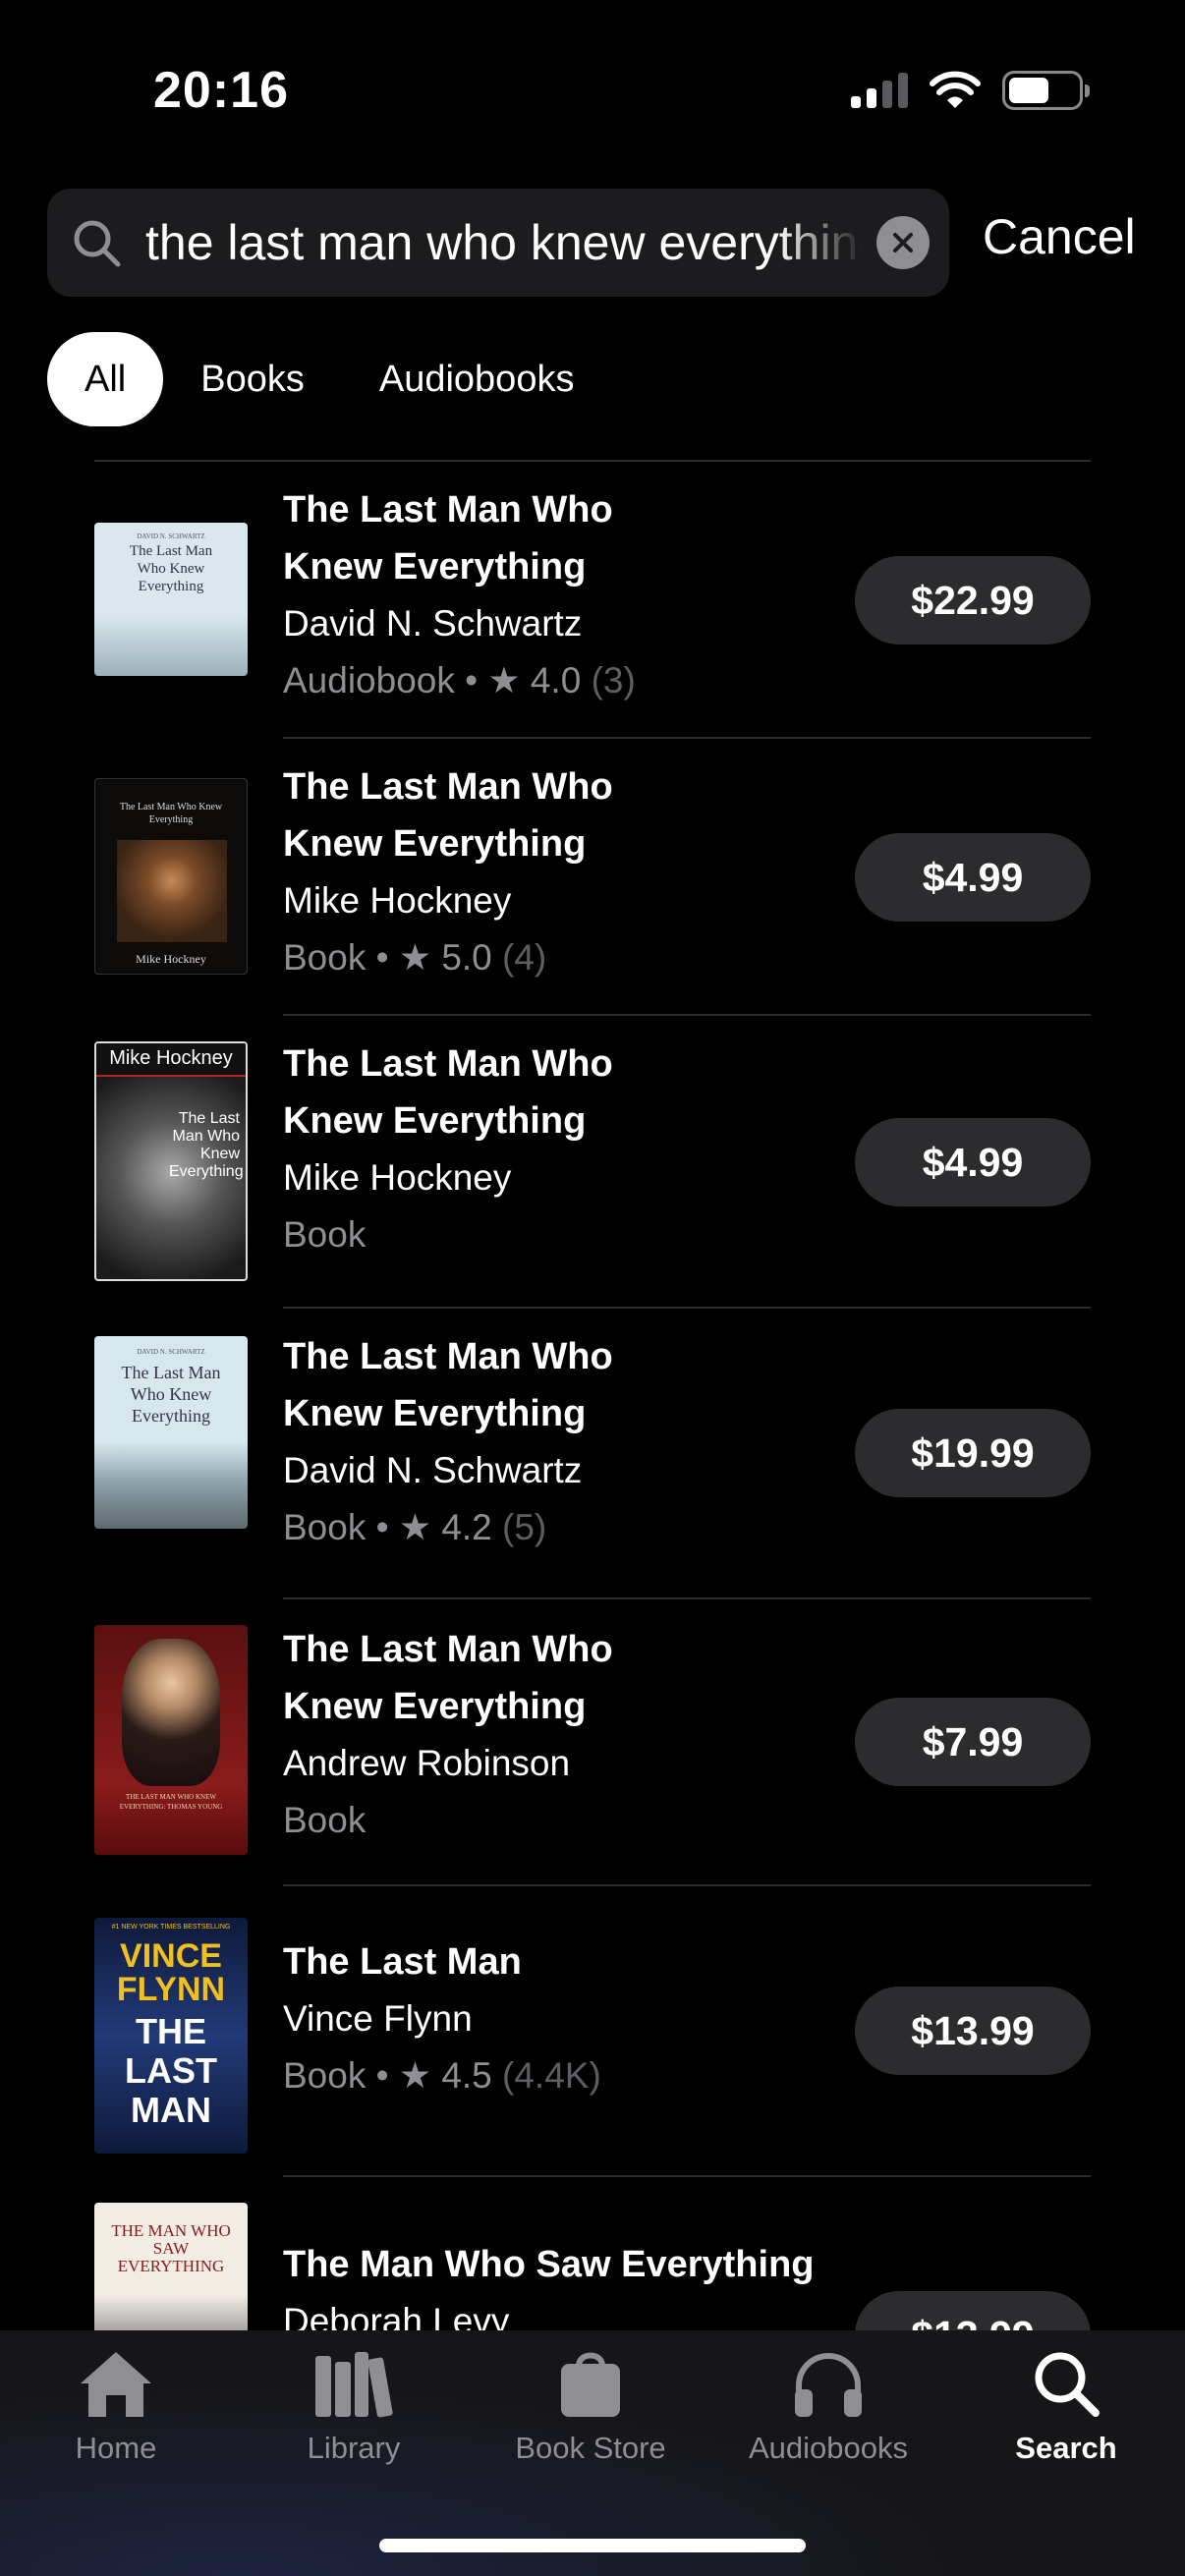 The height and width of the screenshot is (2576, 1185). I want to click on shopping-bag-icon, so click(591, 2384).